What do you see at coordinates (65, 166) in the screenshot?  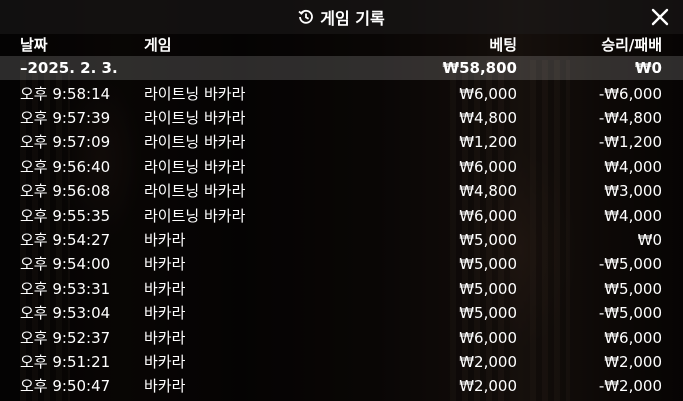 I see `row-time: 오후 9:56:40` at bounding box center [65, 166].